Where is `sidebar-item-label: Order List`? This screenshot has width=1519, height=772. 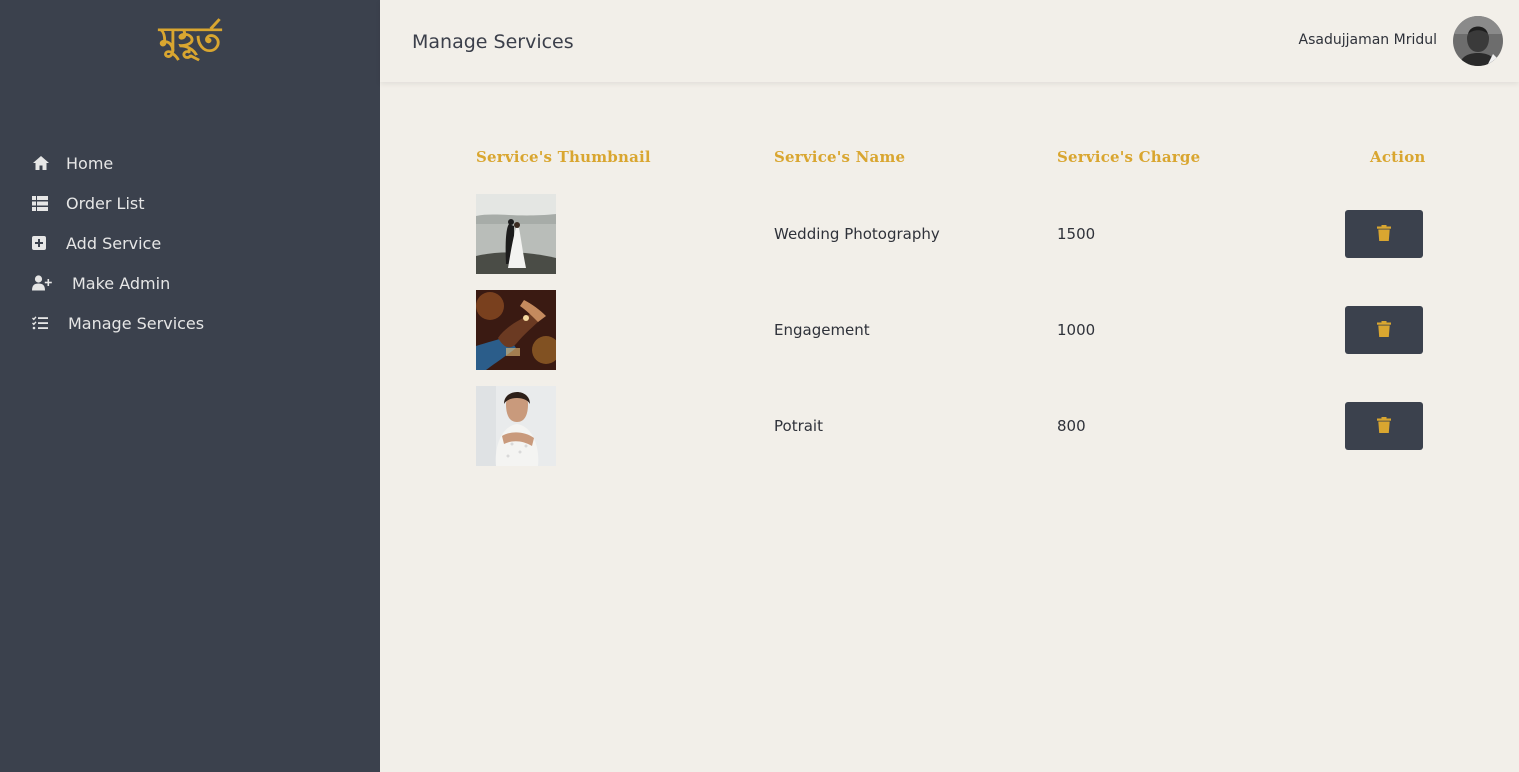
sidebar-item-label: Order List is located at coordinates (105, 203).